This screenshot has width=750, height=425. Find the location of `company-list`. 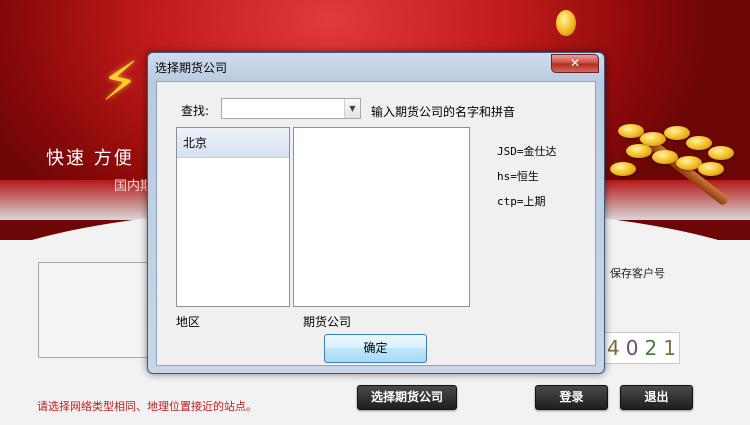

company-list is located at coordinates (381, 217).